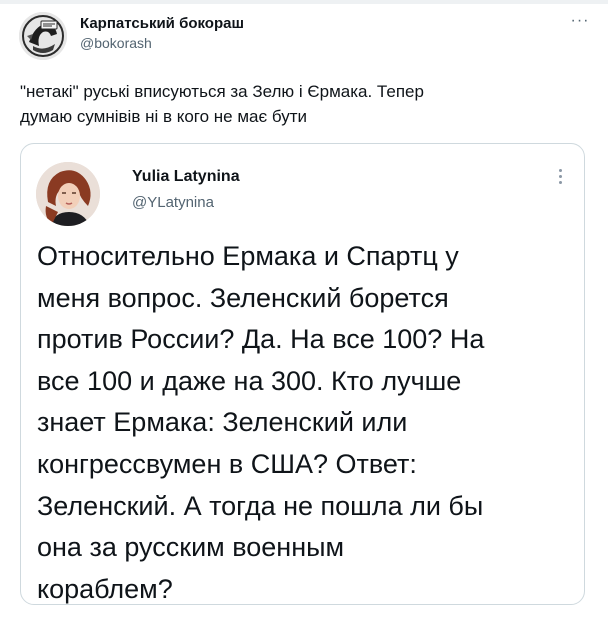 The image size is (608, 618). I want to click on quoted-author-handle: @YLatynina, so click(173, 202).